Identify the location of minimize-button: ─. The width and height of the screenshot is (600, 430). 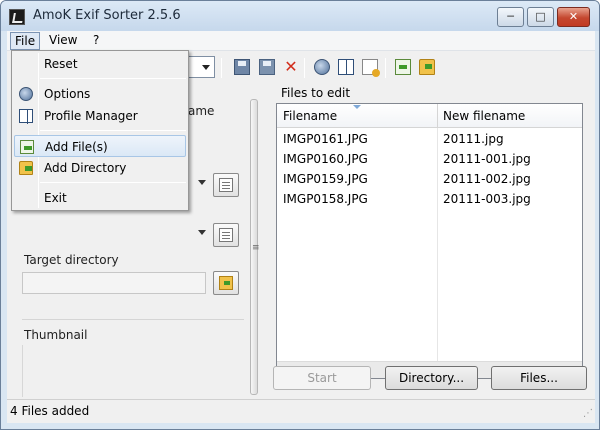
(510, 17).